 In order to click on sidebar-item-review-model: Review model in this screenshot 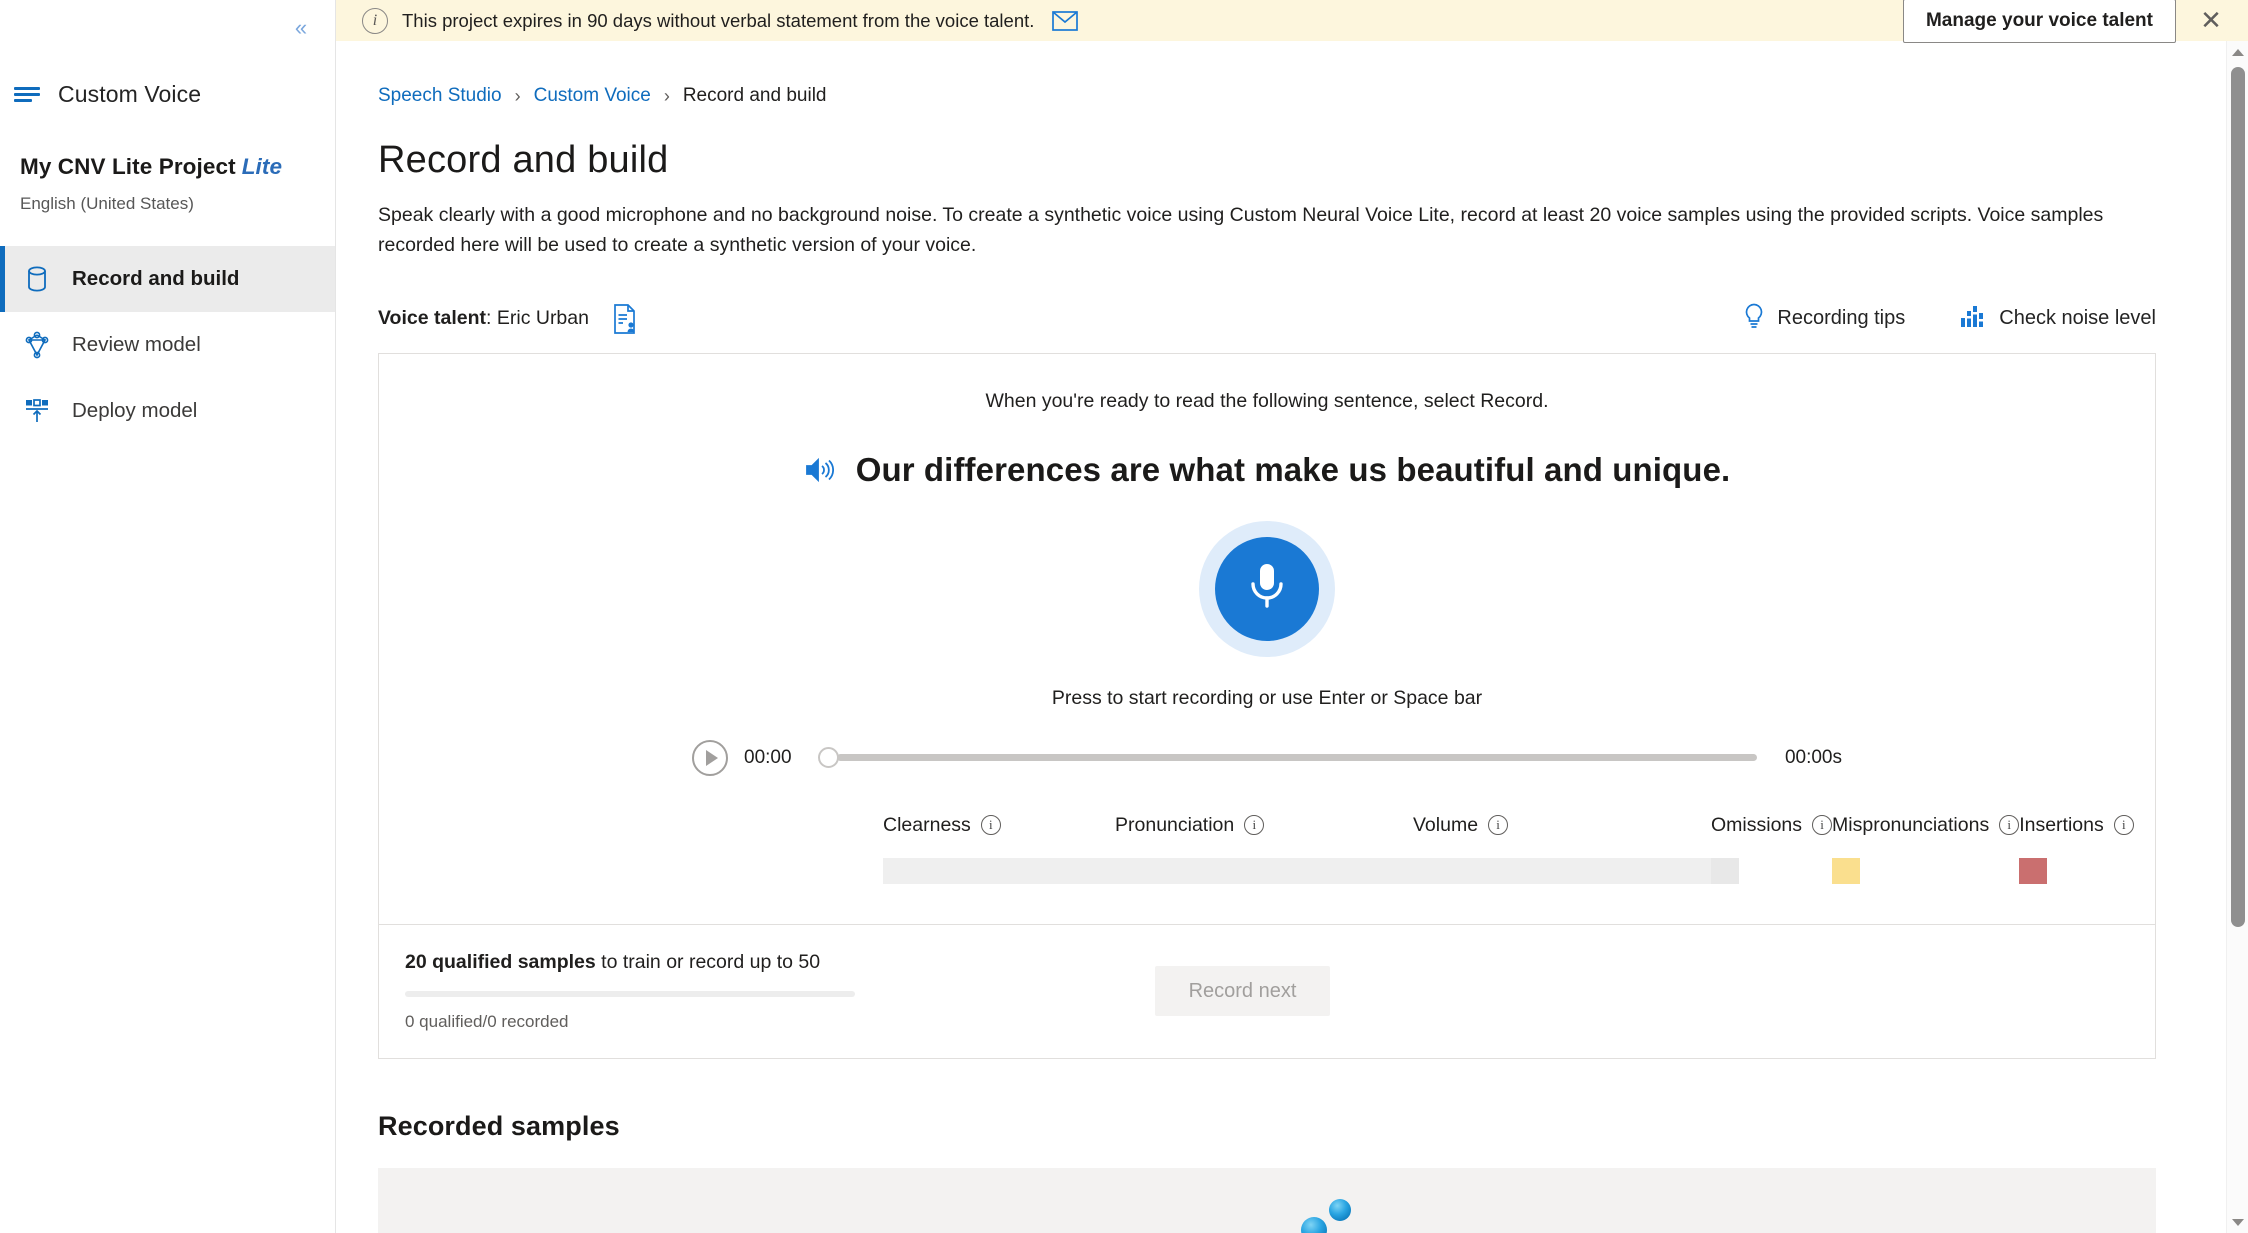, I will do `click(167, 345)`.